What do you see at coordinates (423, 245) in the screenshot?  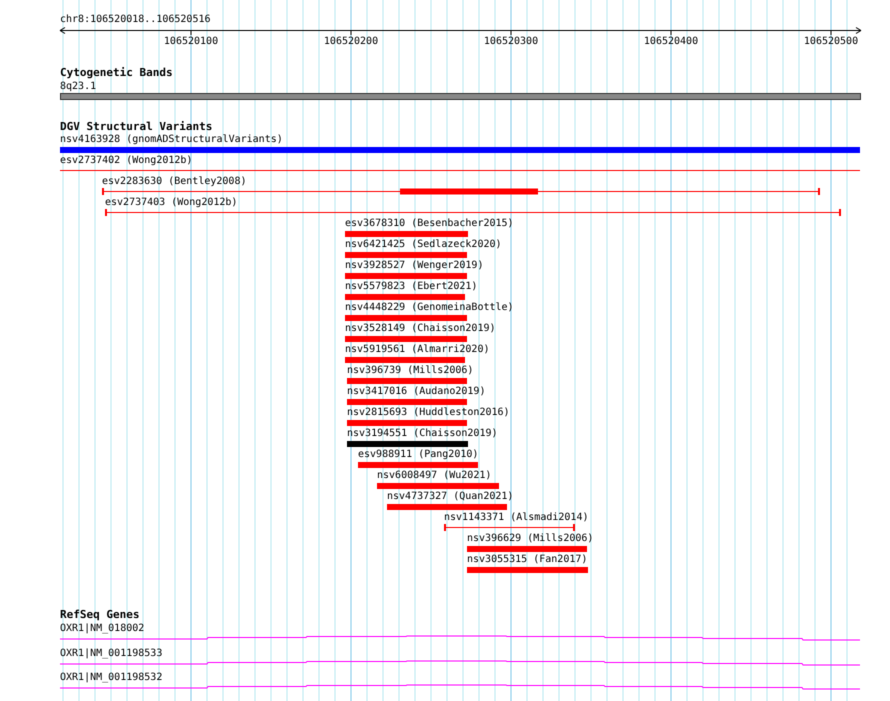 I see `variant-label: nsv6421425 (Sedlazeck2020)` at bounding box center [423, 245].